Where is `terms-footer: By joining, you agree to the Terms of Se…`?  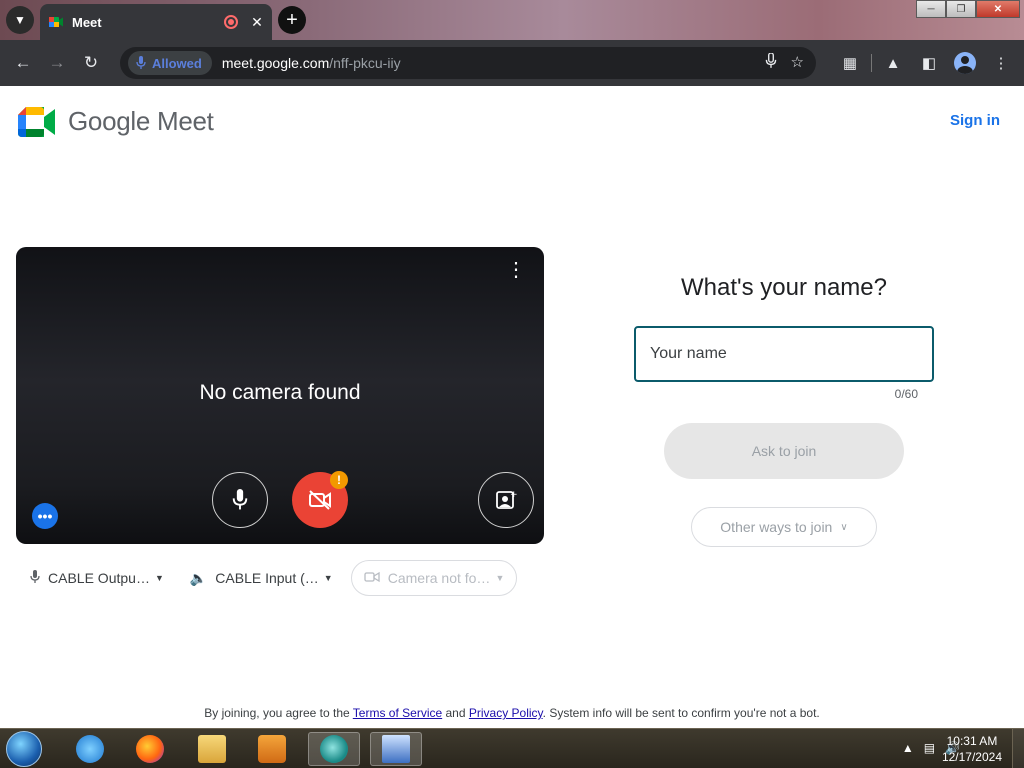 terms-footer: By joining, you agree to the Terms of Se… is located at coordinates (512, 713).